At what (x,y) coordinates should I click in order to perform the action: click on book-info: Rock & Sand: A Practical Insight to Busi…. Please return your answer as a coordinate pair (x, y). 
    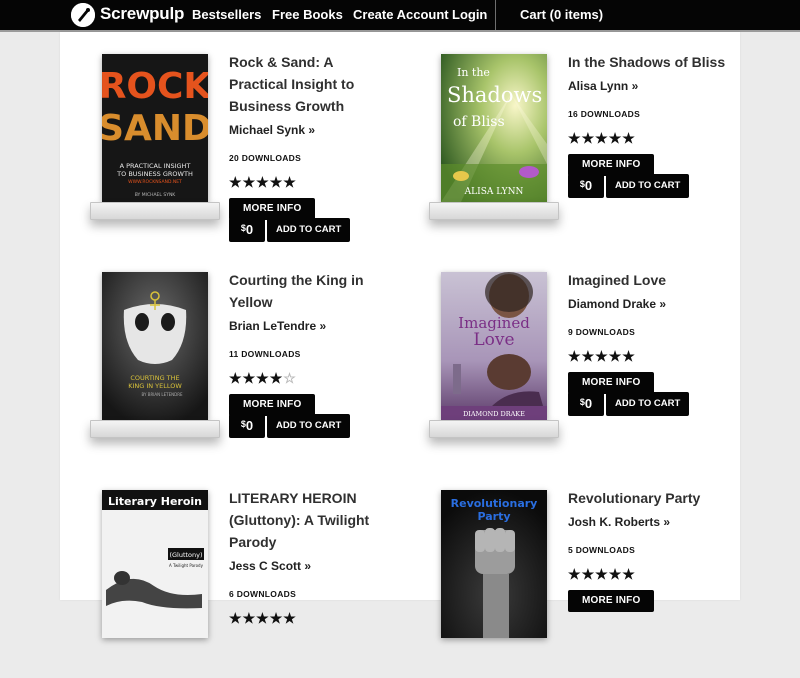
    Looking at the image, I should click on (309, 135).